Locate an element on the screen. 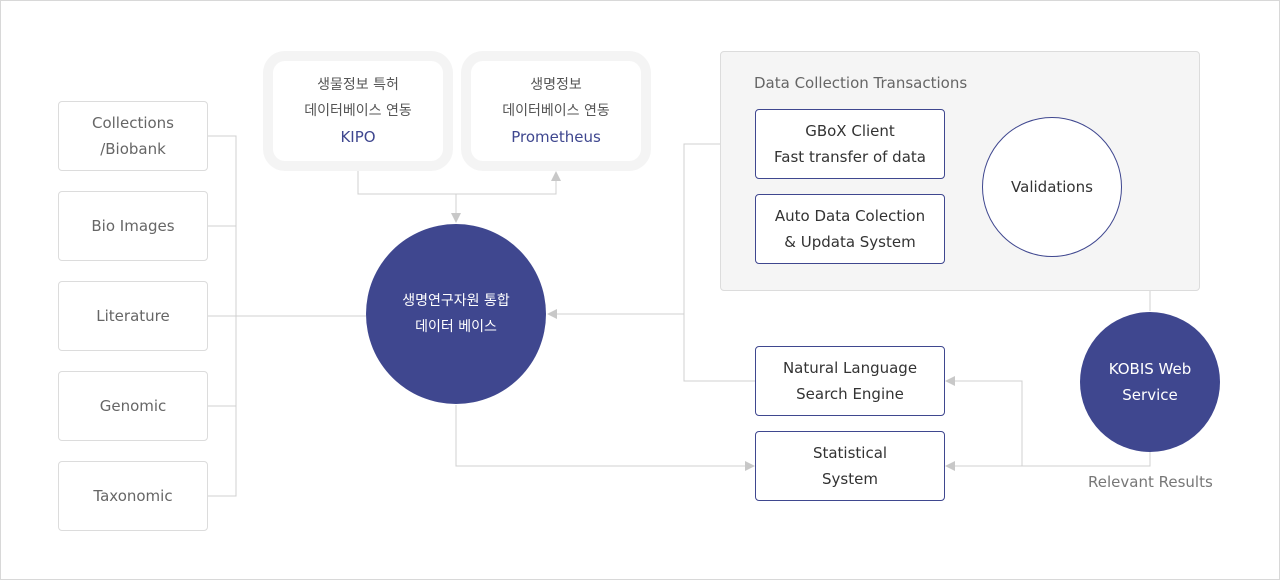 The image size is (1280, 580). integrated-database-hub: 생명연구자원 통합 데이터 베이스 is located at coordinates (456, 314).